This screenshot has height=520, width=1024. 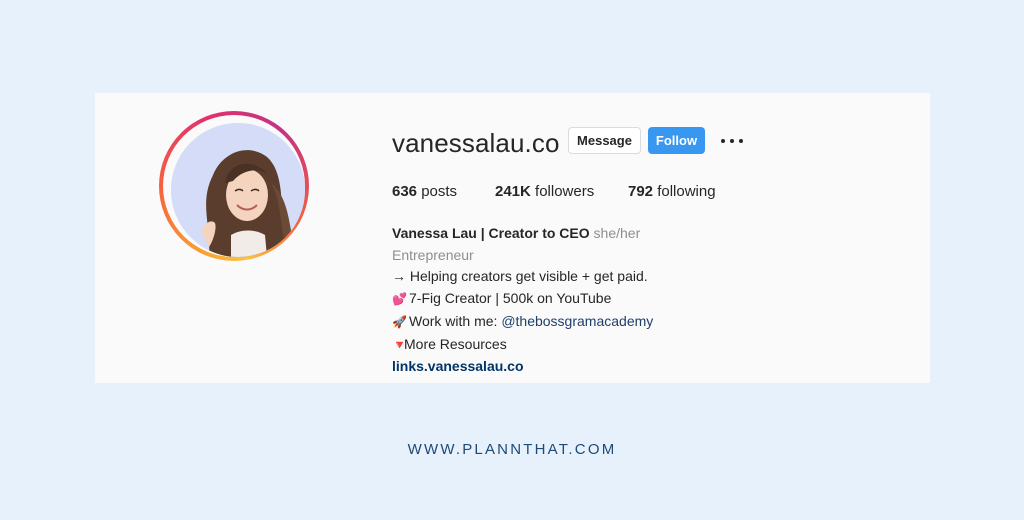 I want to click on display-name: Vanessa Lau | Creator to CEO, so click(x=491, y=233).